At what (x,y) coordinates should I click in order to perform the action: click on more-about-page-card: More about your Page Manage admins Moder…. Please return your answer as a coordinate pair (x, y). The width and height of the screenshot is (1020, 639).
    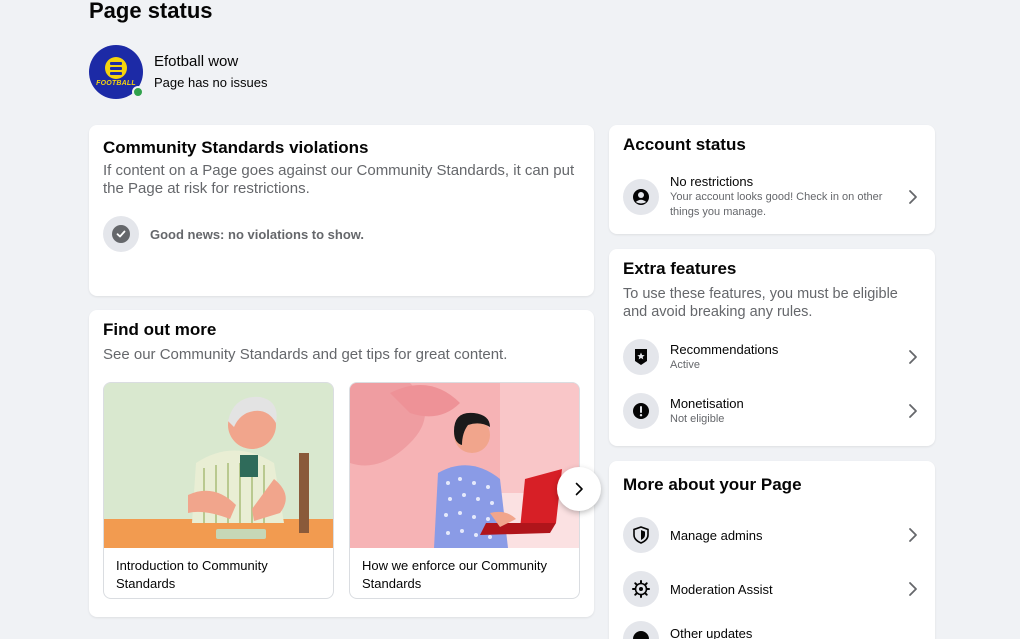
    Looking at the image, I should click on (772, 550).